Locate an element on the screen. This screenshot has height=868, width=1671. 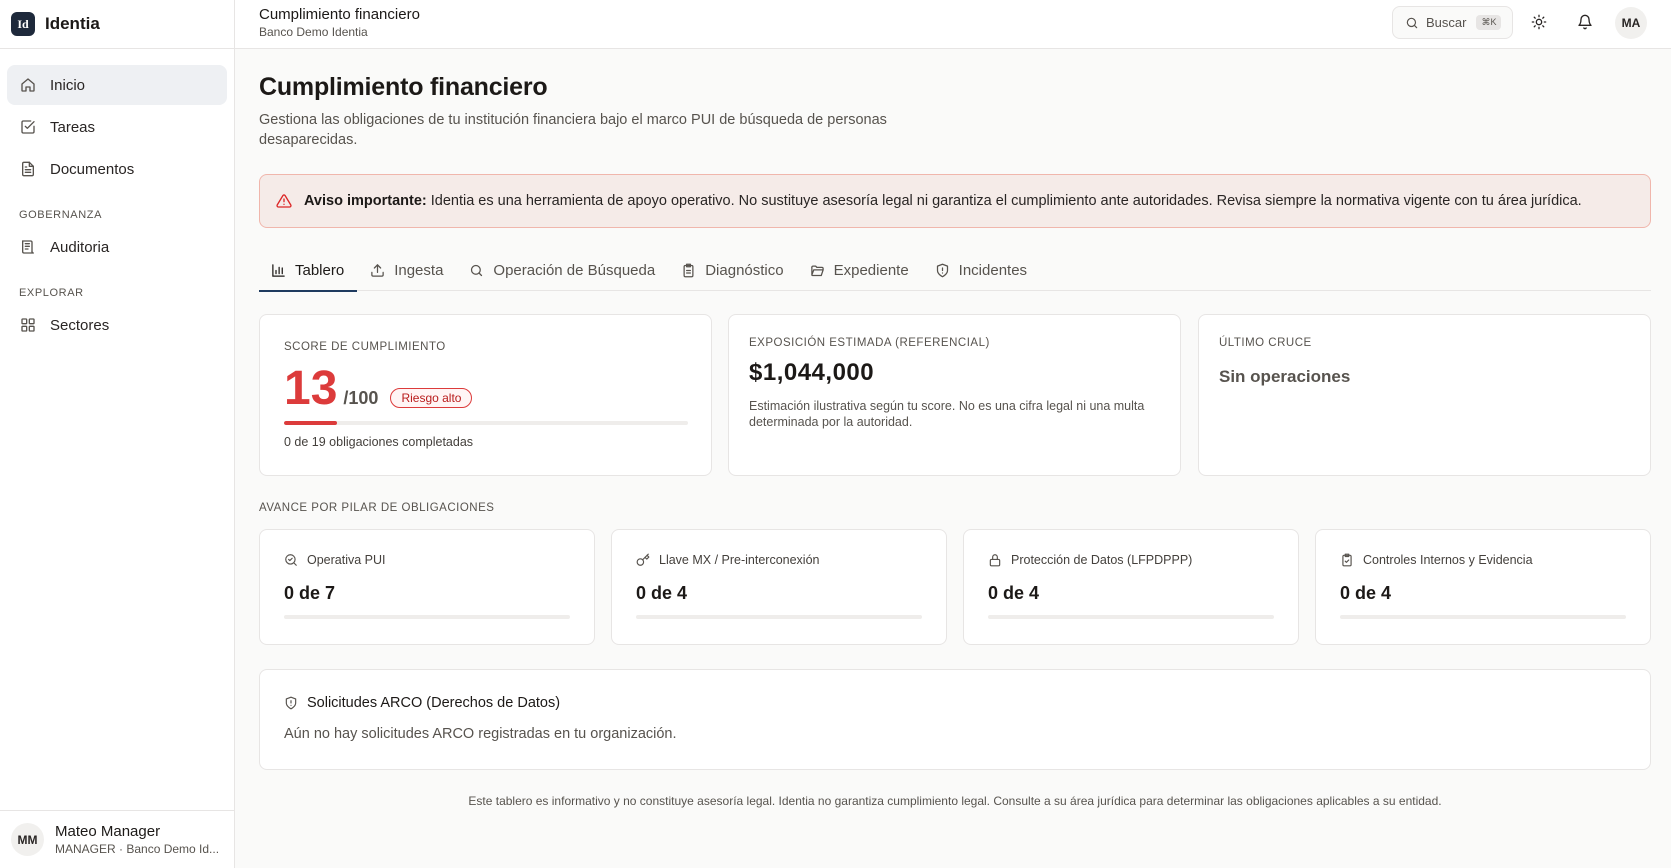
sidebar-section-title: EXPLORAR is located at coordinates (51, 293).